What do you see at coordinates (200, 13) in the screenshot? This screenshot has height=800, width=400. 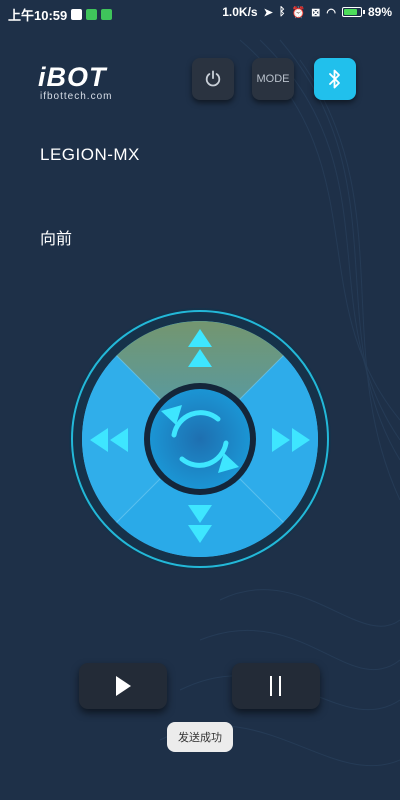 I see `status-bar: 上午10:59 1.0K/s ➤ ᛒ ⏰ ⊠ ◠ 89%` at bounding box center [200, 13].